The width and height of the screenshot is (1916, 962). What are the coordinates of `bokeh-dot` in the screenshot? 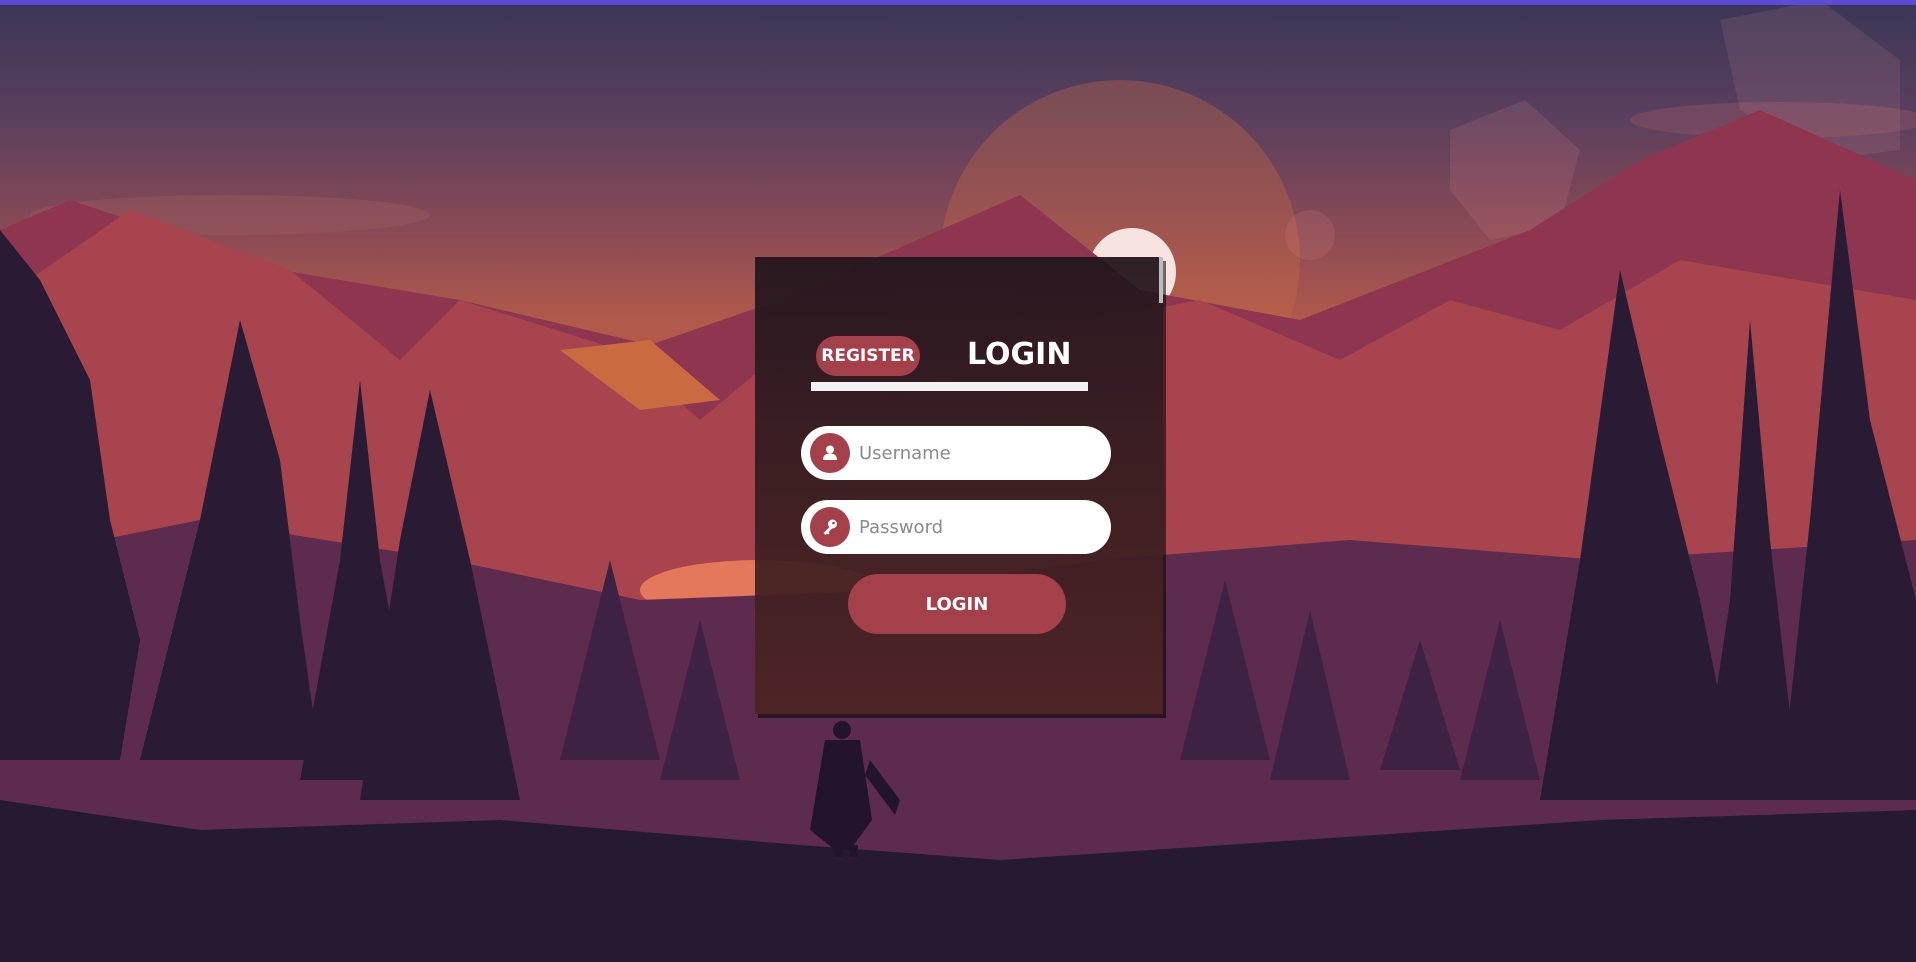 It's located at (1310, 235).